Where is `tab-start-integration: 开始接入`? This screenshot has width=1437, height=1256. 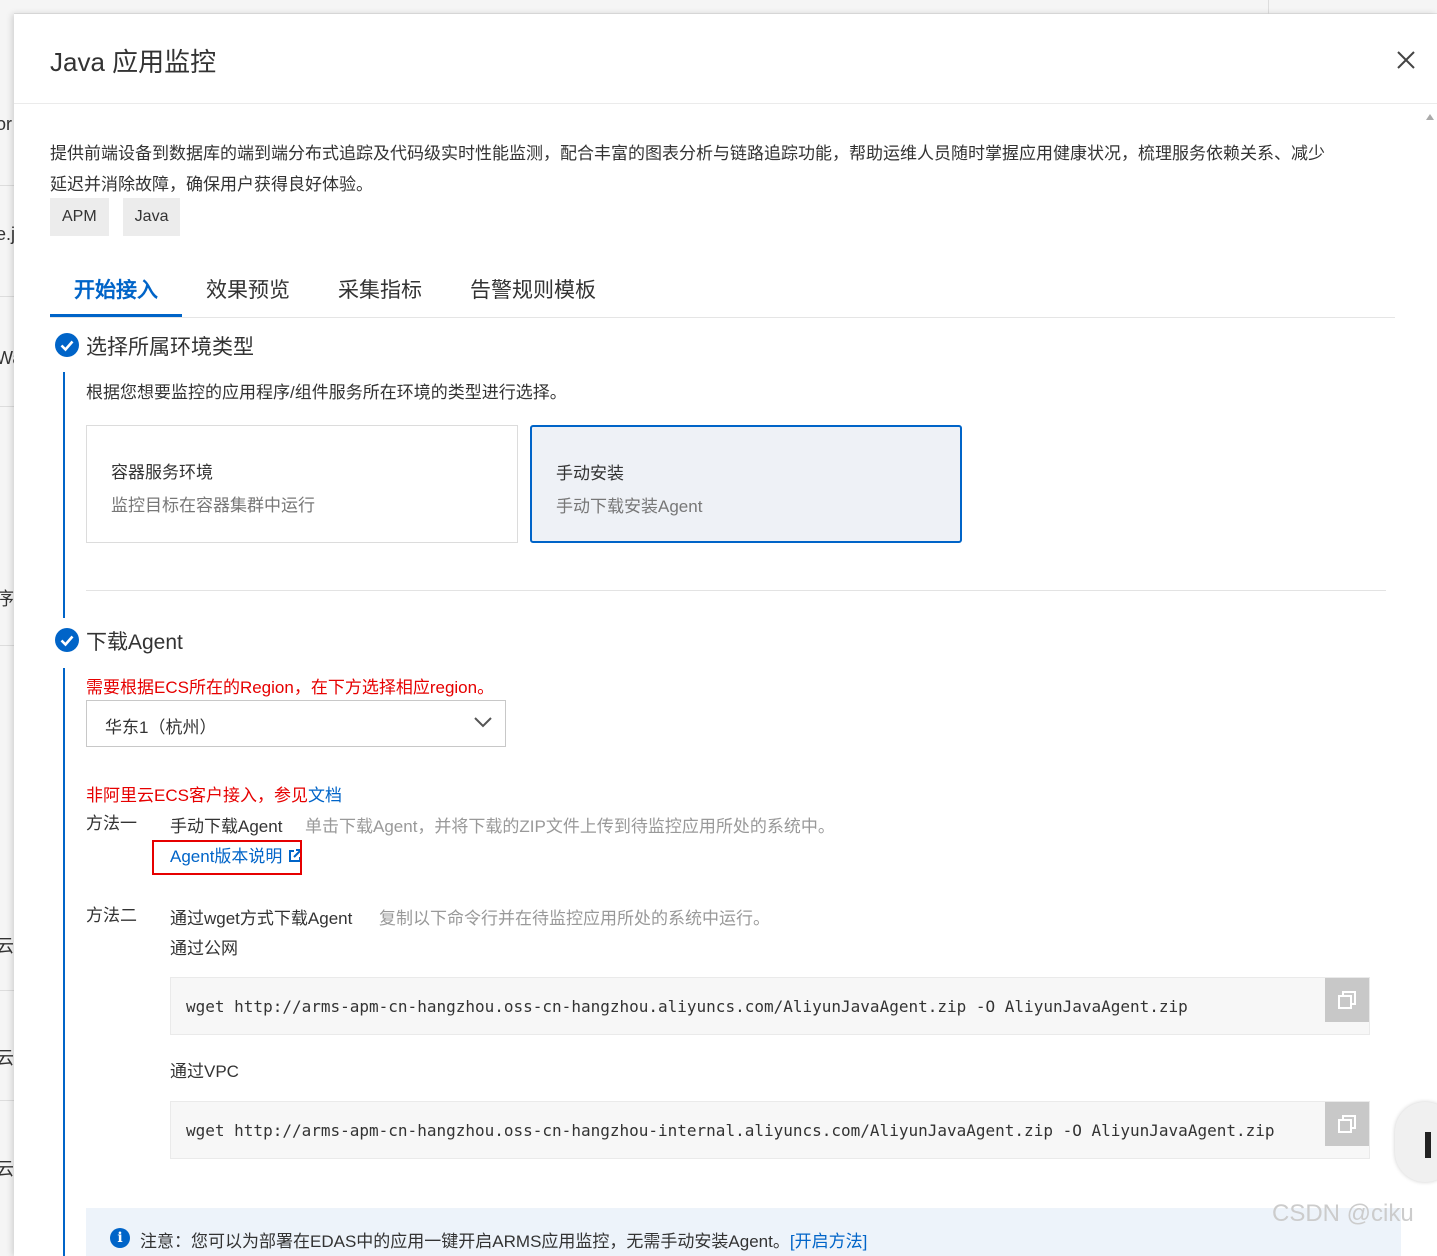 tab-start-integration: 开始接入 is located at coordinates (116, 294).